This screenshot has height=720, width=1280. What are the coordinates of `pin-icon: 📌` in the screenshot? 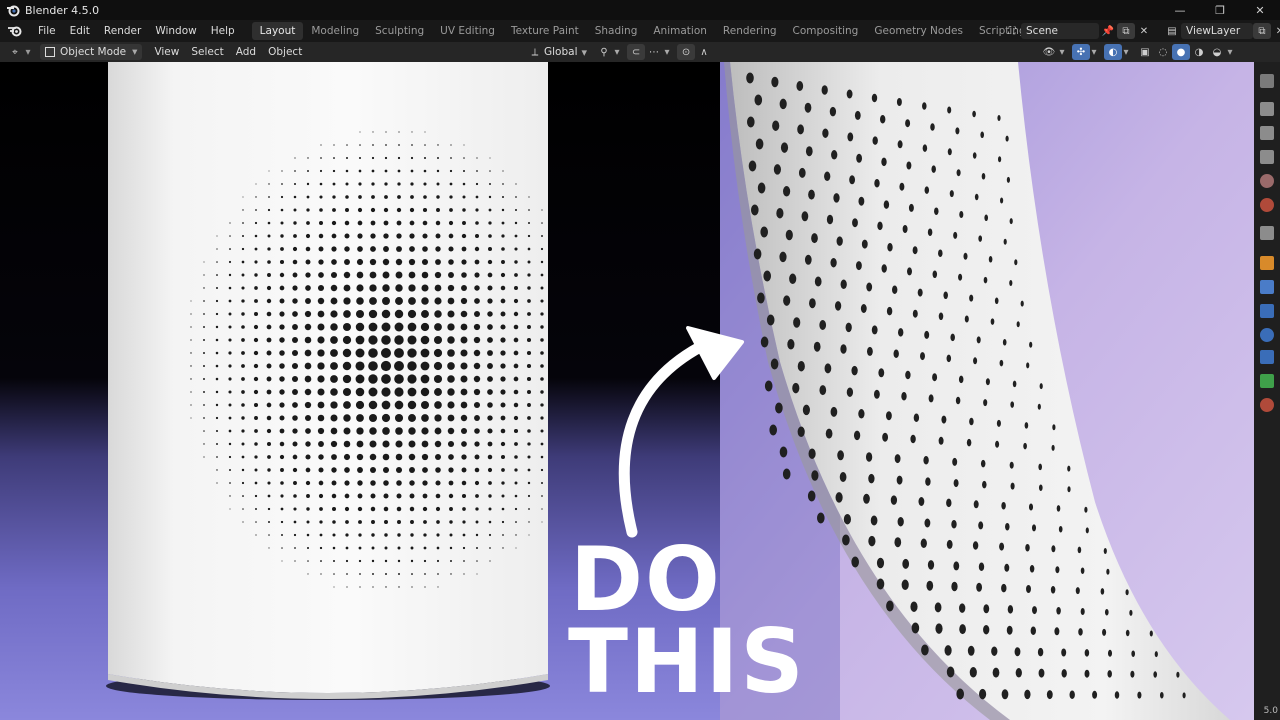 It's located at (1108, 31).